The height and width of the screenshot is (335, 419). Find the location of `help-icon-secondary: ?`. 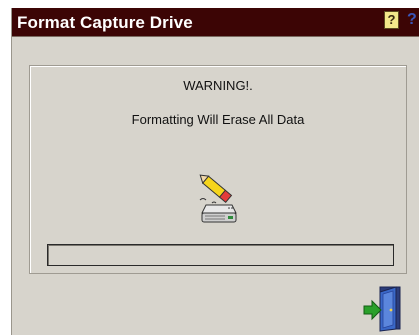

help-icon-secondary: ? is located at coordinates (413, 20).